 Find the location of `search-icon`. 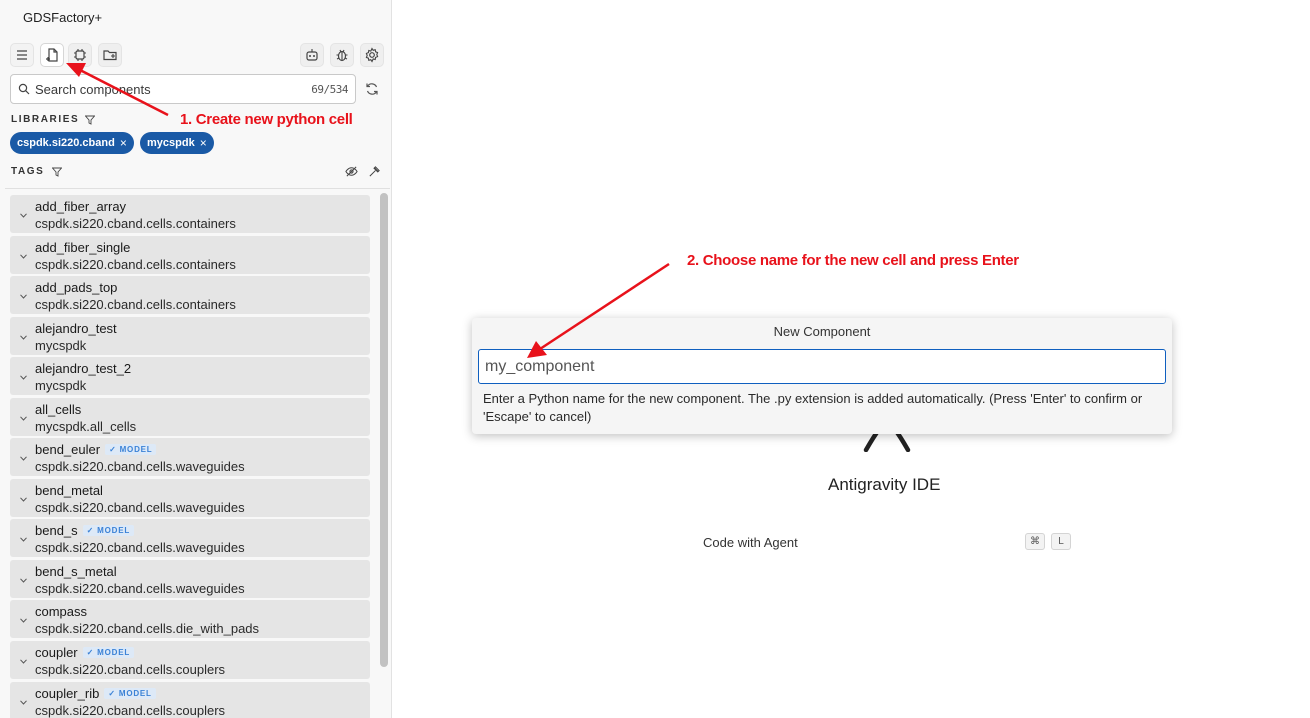

search-icon is located at coordinates (24, 89).